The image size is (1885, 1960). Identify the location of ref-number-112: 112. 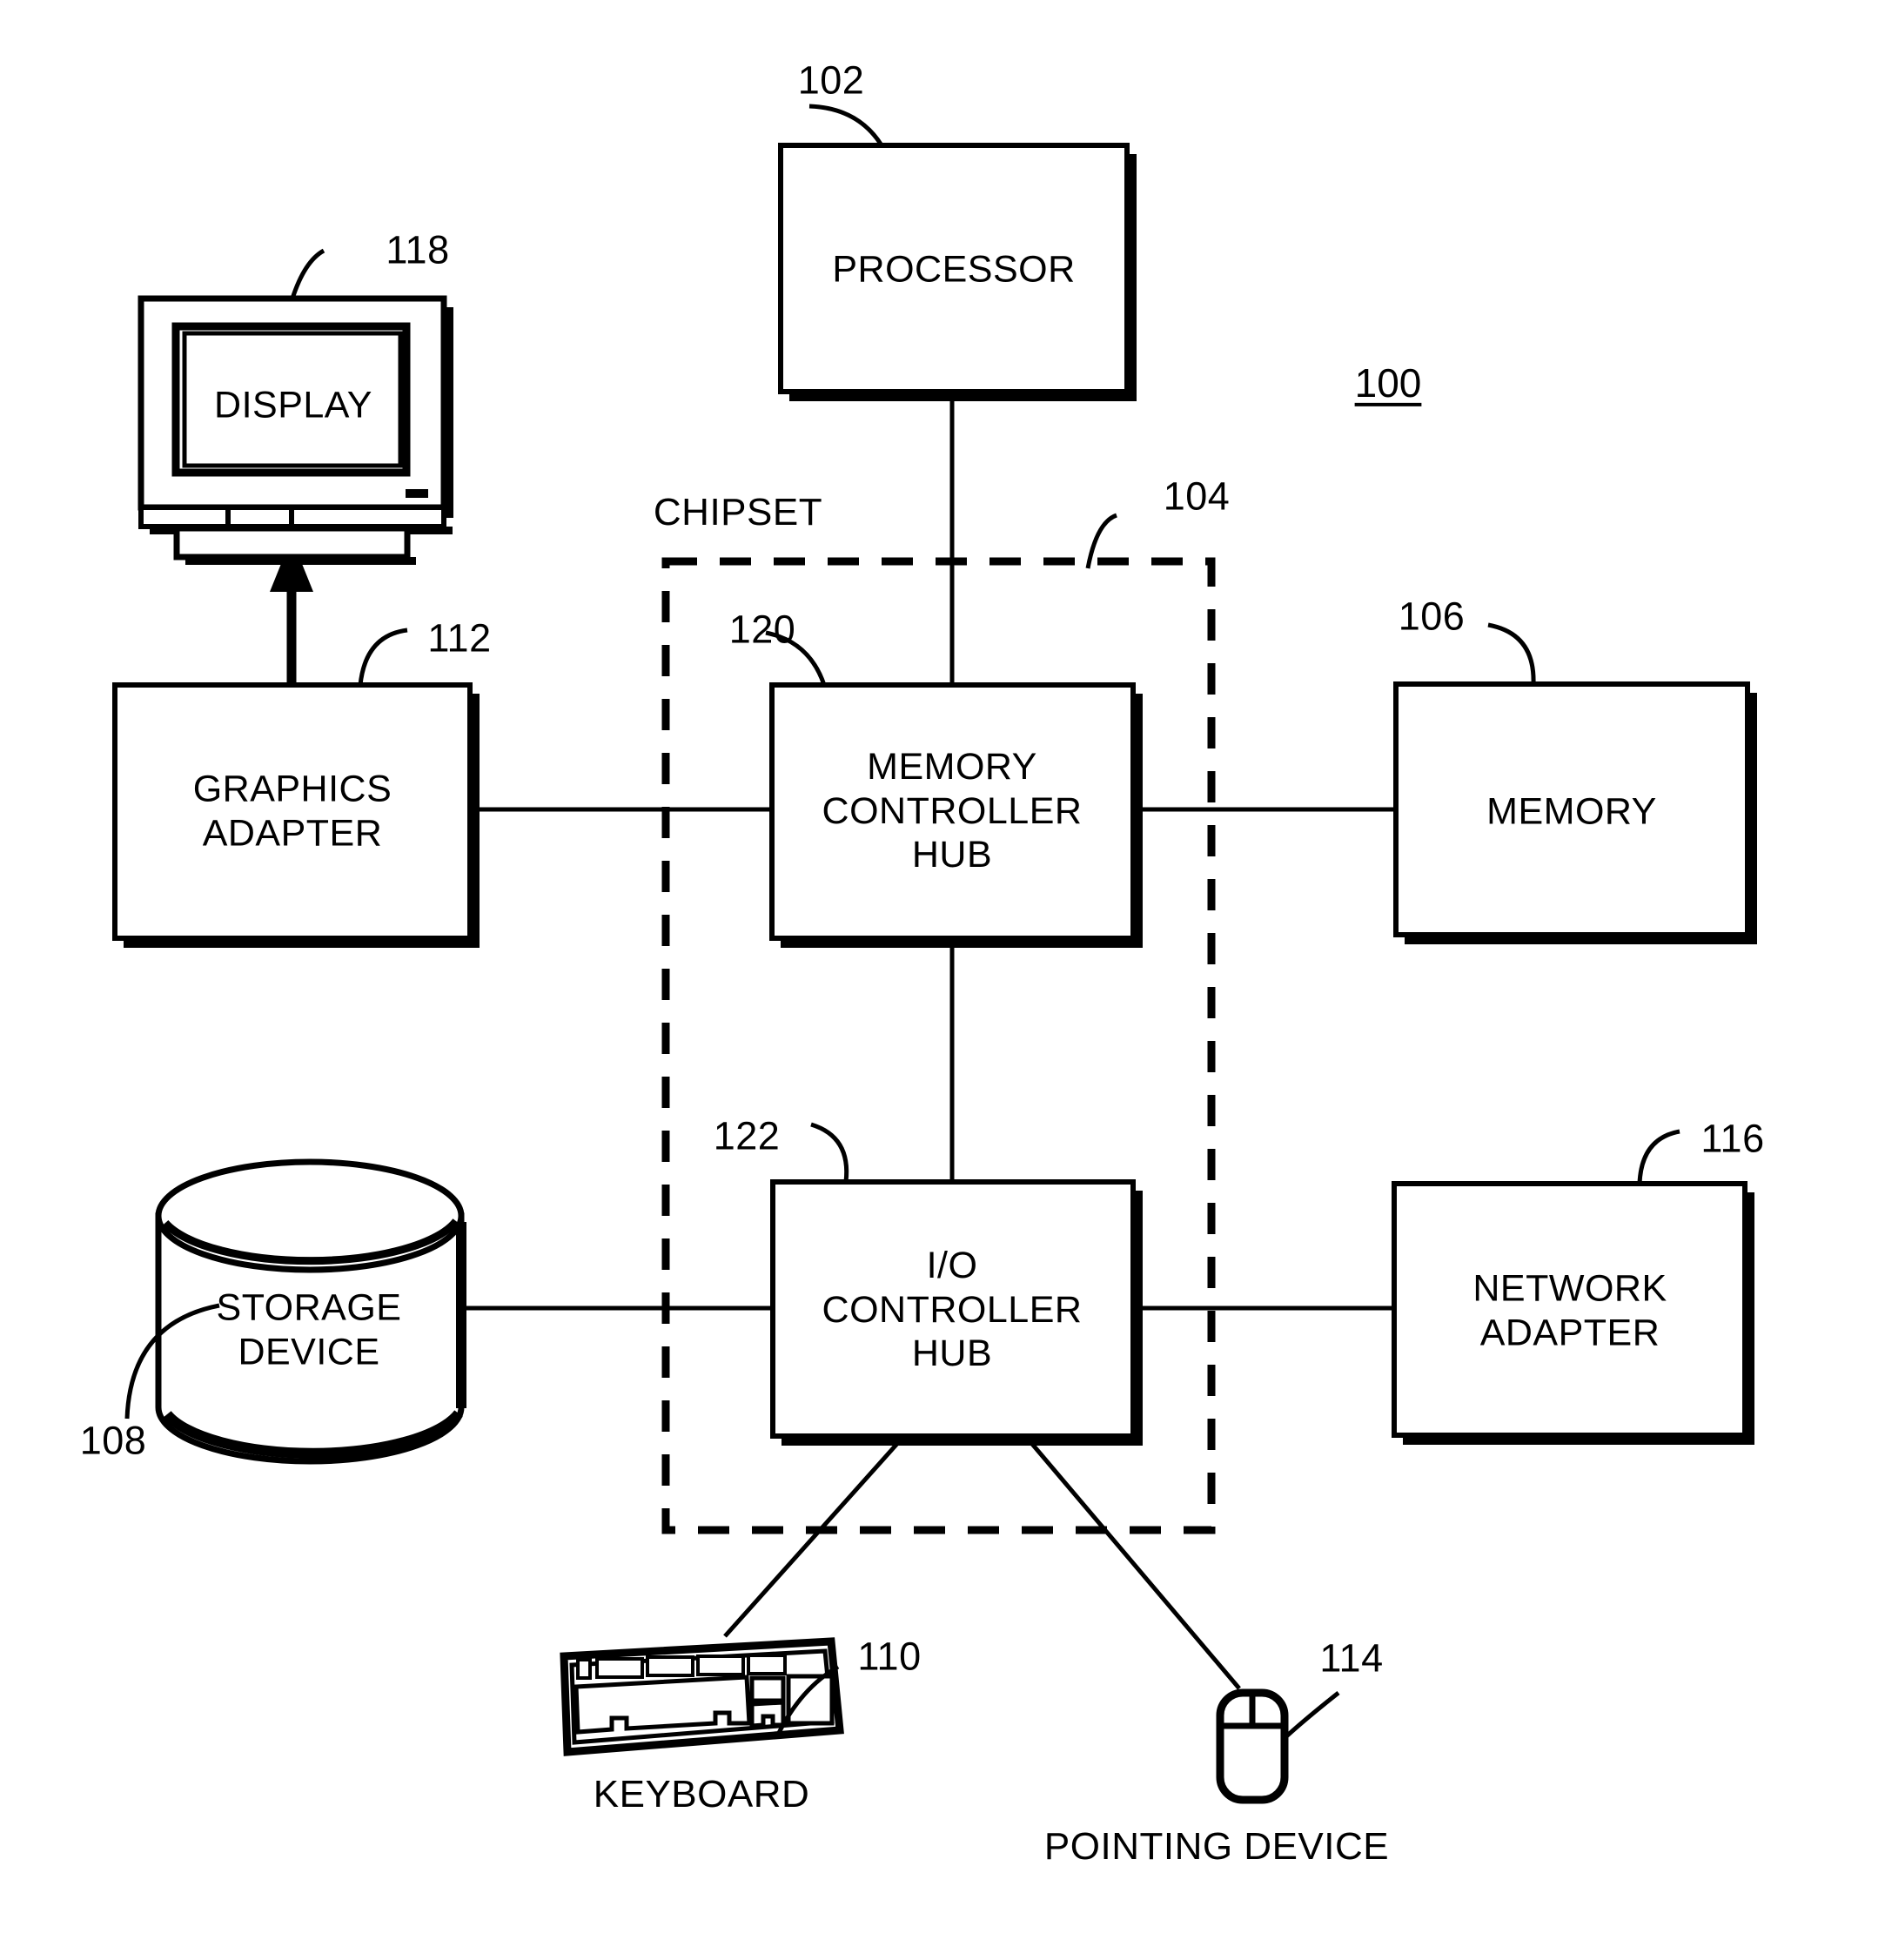
(459, 638).